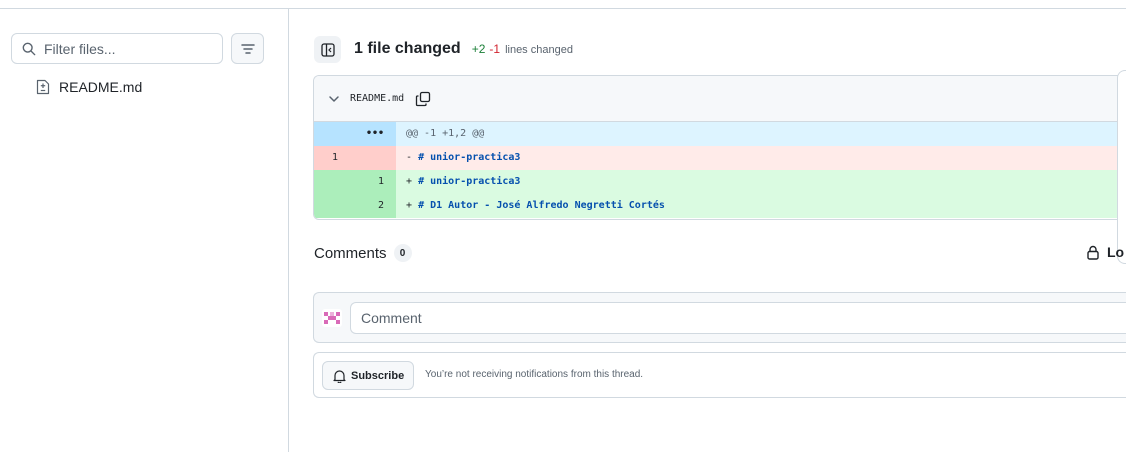  What do you see at coordinates (334, 158) in the screenshot?
I see `old-line-number: 1` at bounding box center [334, 158].